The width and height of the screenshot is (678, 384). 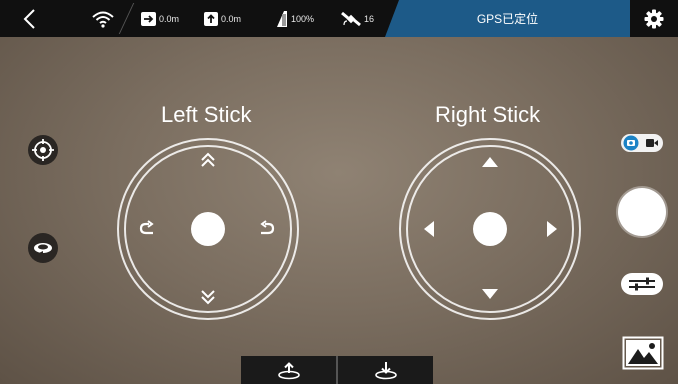 I want to click on distance-readout: 0.0m, so click(x=160, y=18).